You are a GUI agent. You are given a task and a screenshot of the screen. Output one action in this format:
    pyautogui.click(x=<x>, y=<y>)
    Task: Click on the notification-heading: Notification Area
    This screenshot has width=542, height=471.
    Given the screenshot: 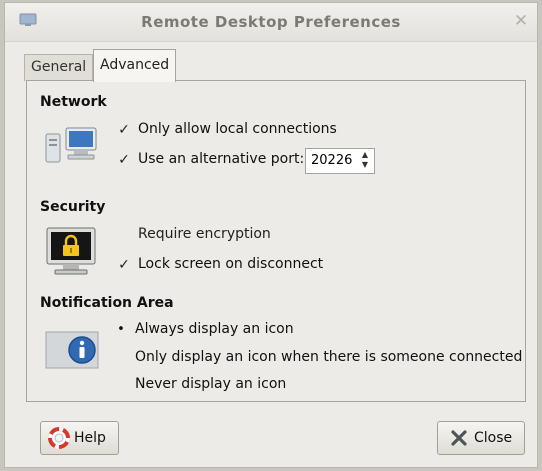 What is the action you would take?
    pyautogui.click(x=107, y=303)
    